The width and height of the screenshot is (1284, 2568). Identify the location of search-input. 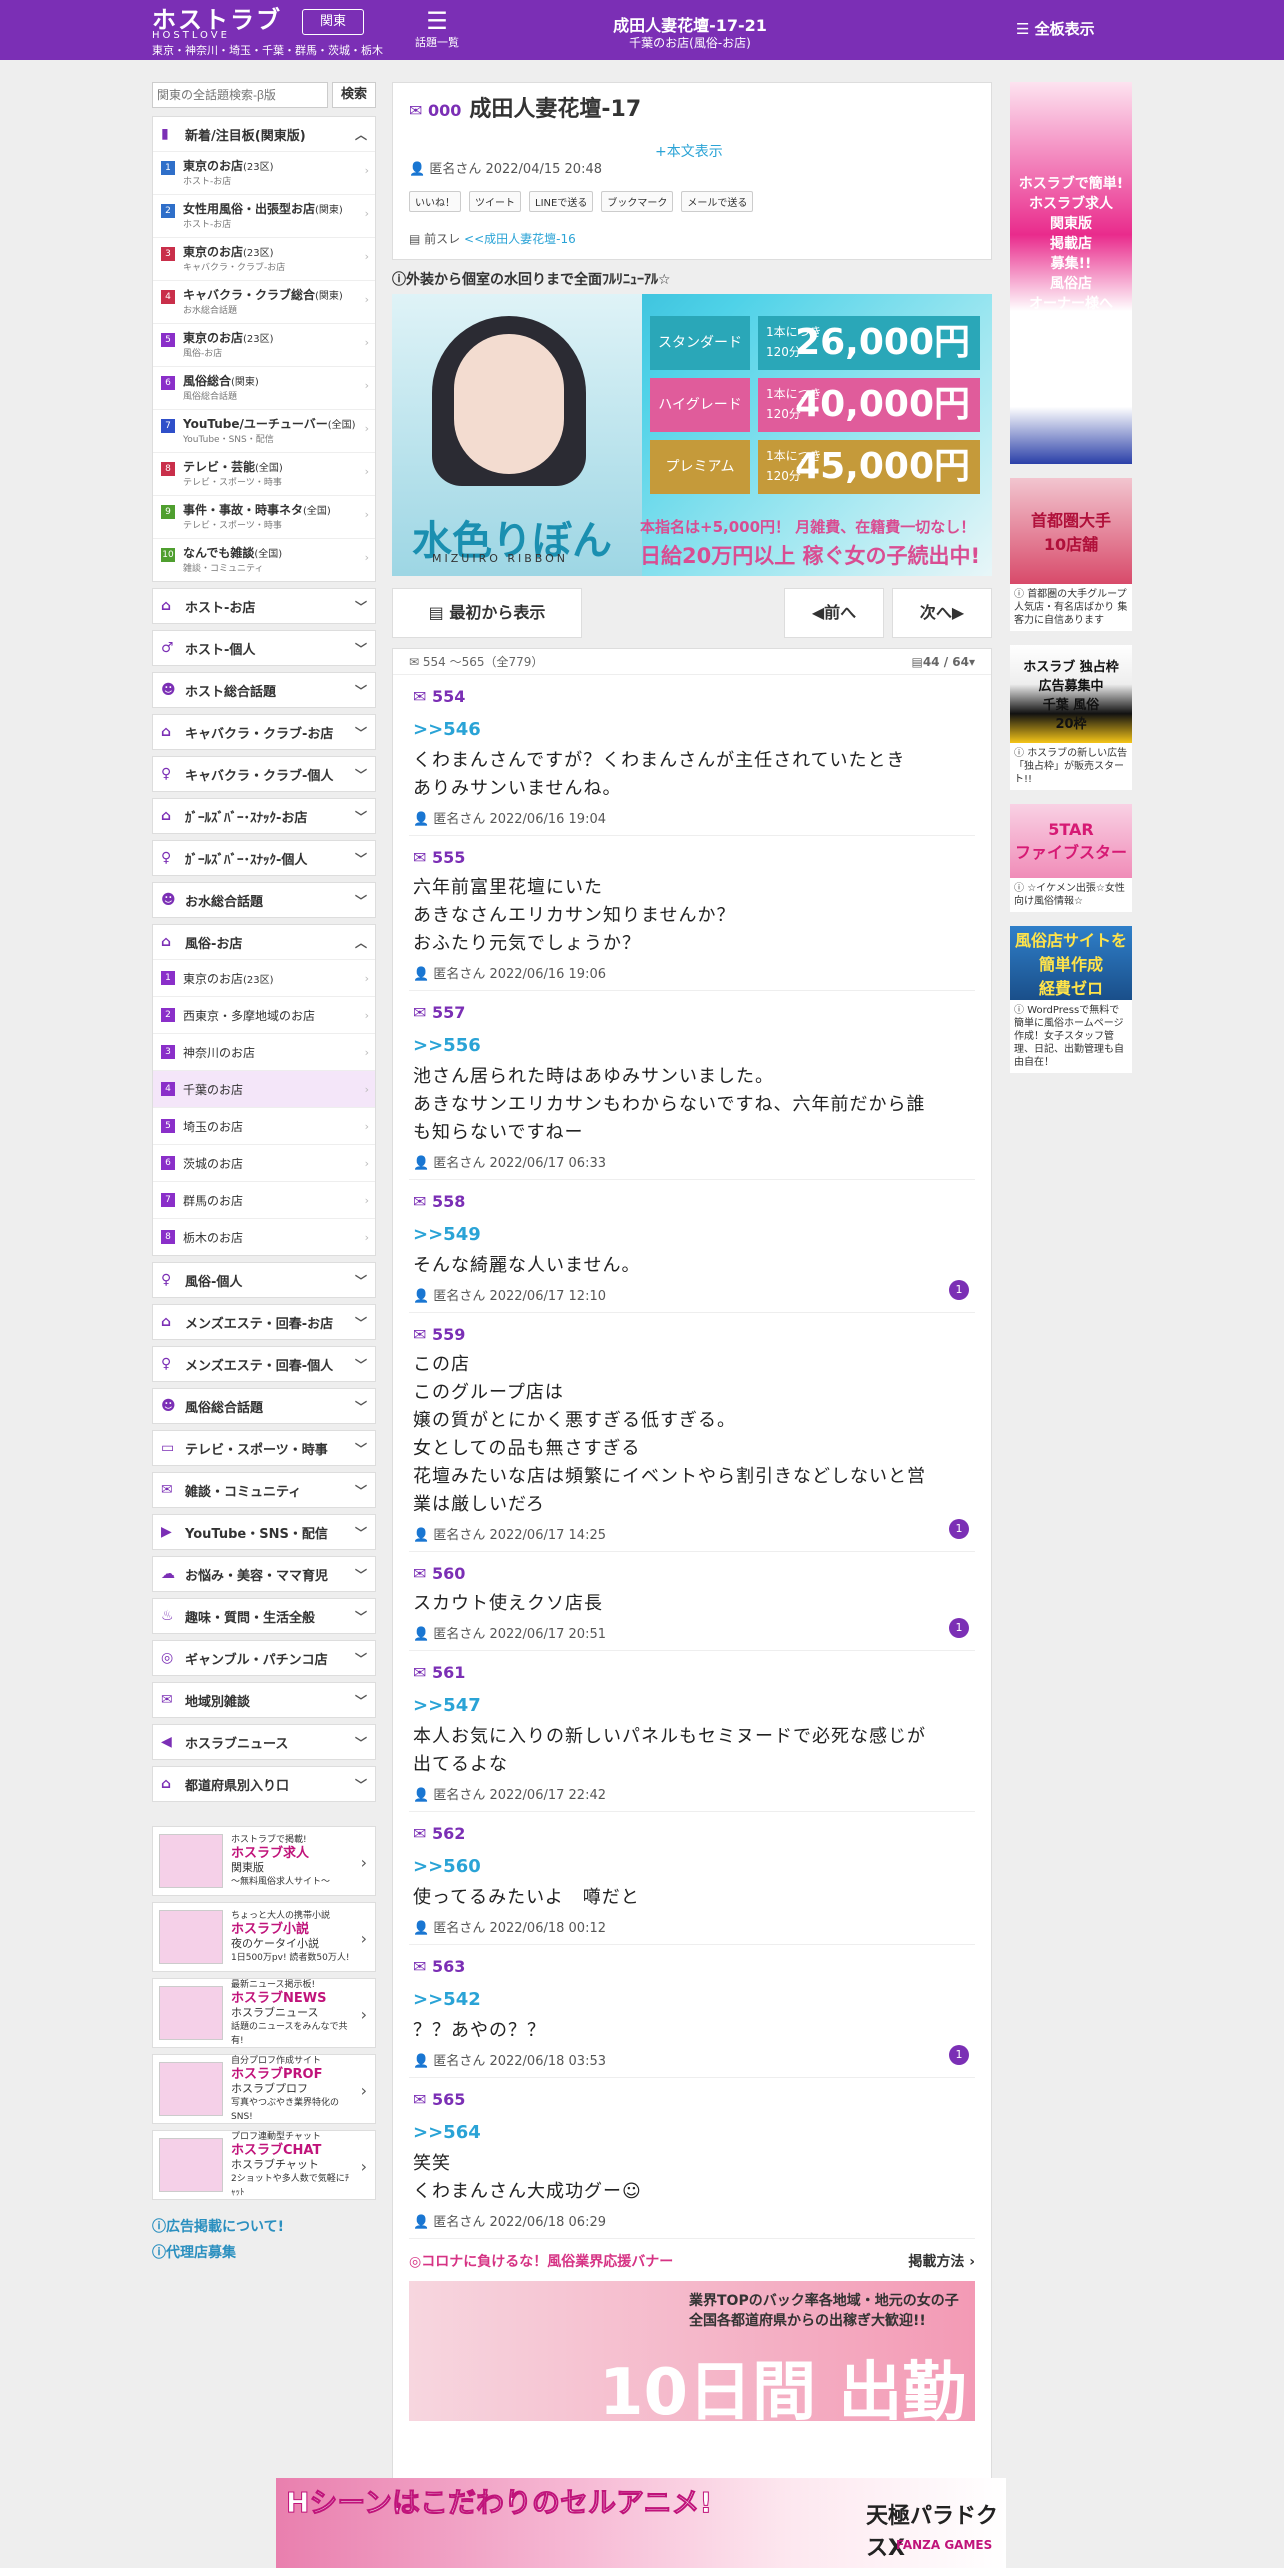
(240, 95).